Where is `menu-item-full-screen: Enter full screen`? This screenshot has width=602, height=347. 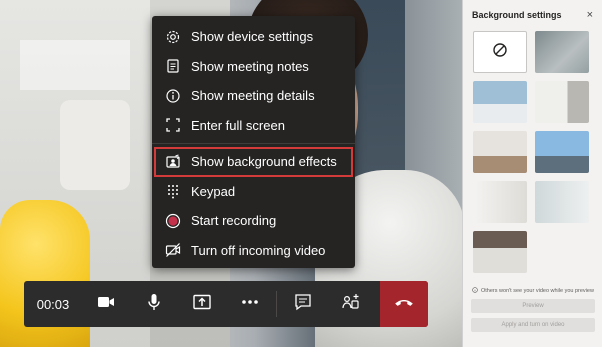 menu-item-full-screen: Enter full screen is located at coordinates (253, 126).